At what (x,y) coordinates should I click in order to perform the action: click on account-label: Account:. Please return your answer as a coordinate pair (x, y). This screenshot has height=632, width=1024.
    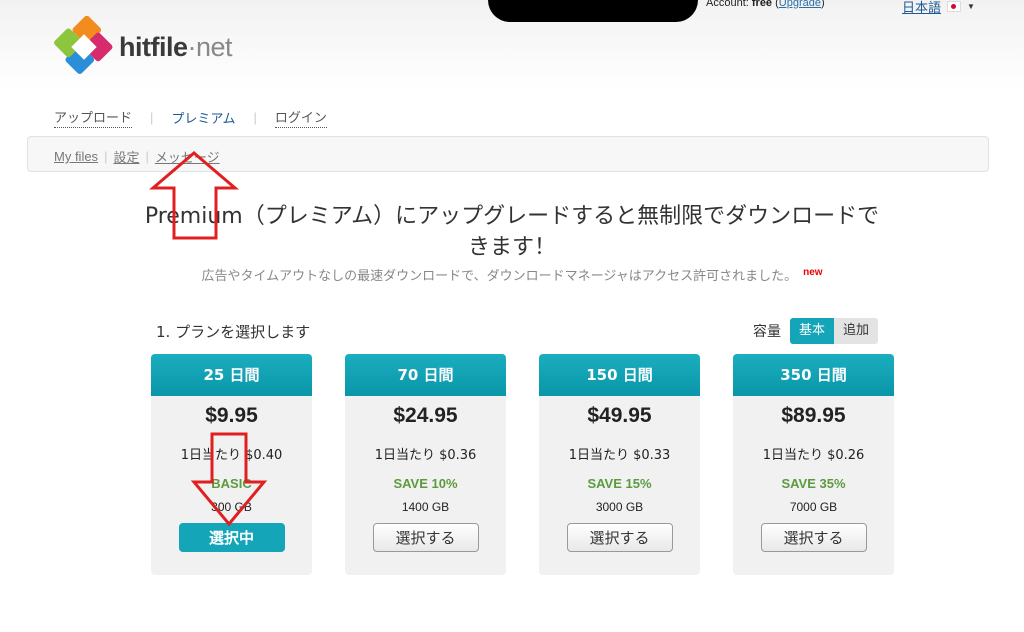
    Looking at the image, I should click on (727, 4).